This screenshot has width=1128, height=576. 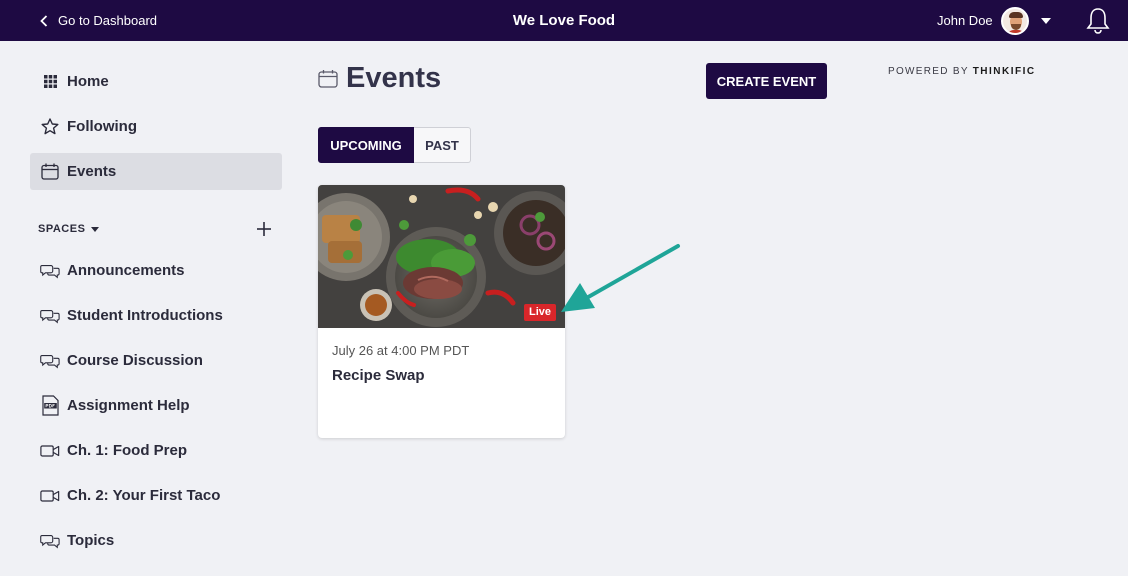 What do you see at coordinates (128, 405) in the screenshot?
I see `sidebar-item-label: Assignment Help` at bounding box center [128, 405].